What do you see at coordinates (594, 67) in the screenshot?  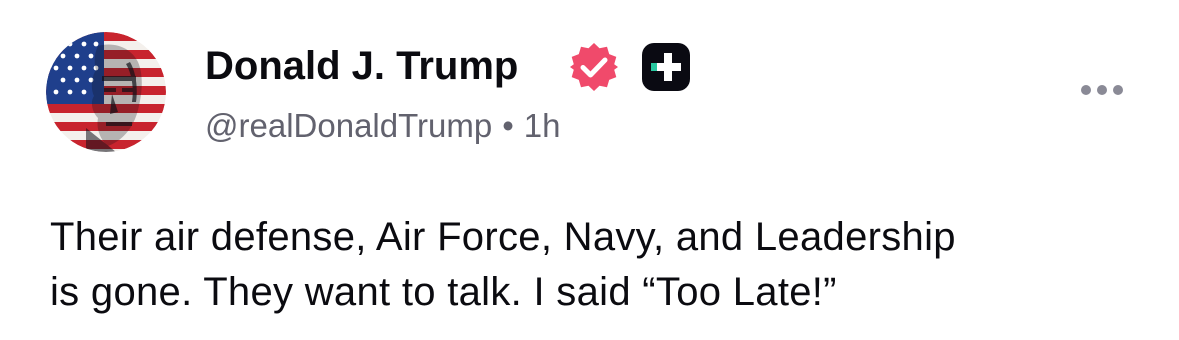 I see `verified-badge-icon` at bounding box center [594, 67].